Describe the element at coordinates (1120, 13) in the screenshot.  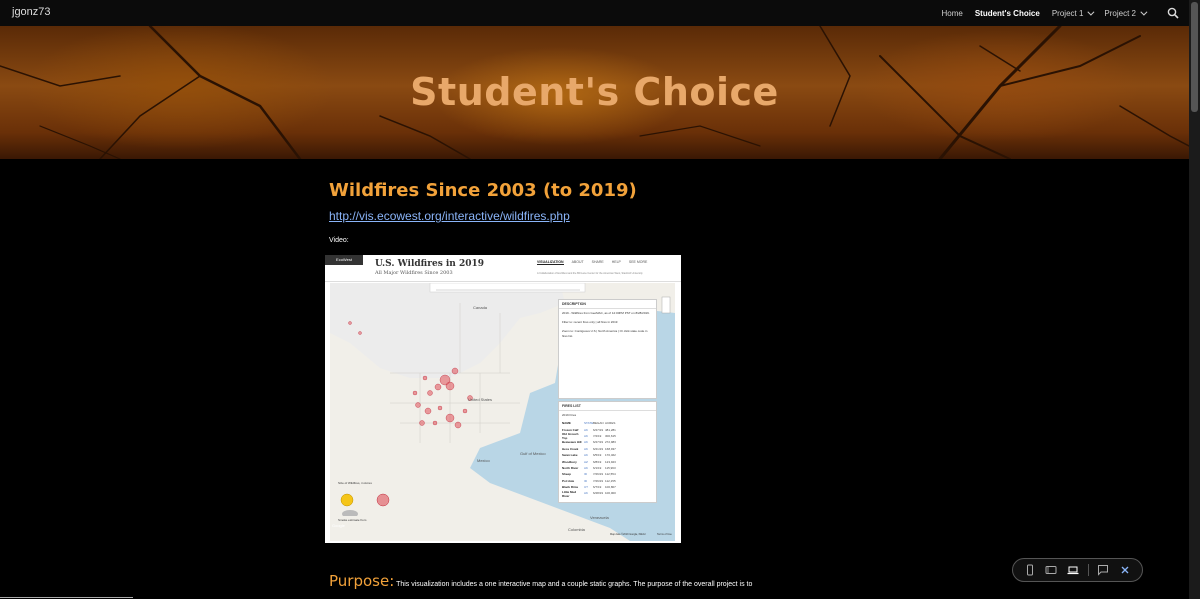
I see `nav-item-label: Project 2` at that location.